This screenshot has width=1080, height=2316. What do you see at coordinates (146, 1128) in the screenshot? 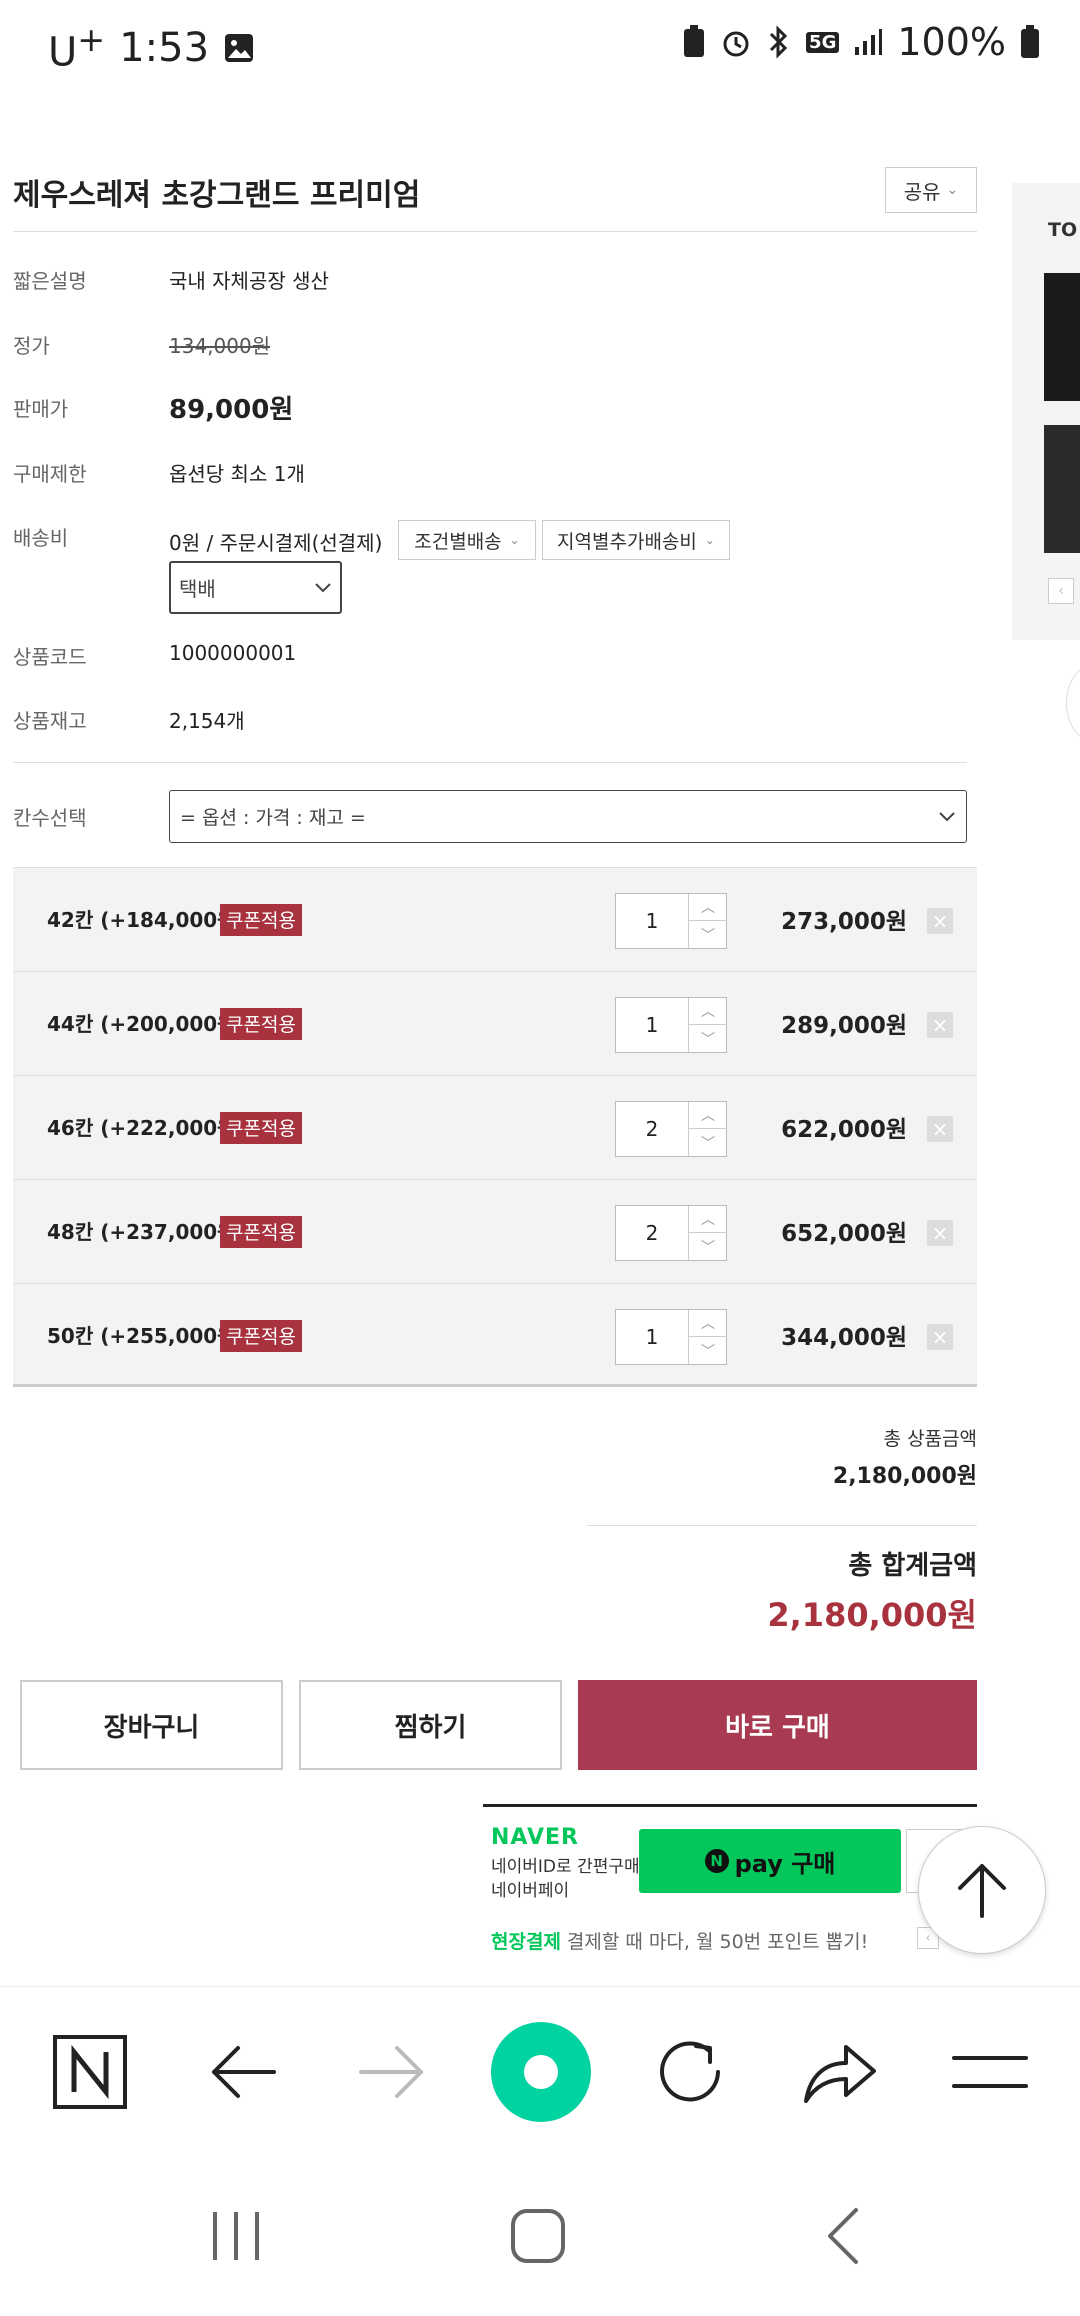
I see `option-name: 46칸 (+222,000원)` at bounding box center [146, 1128].